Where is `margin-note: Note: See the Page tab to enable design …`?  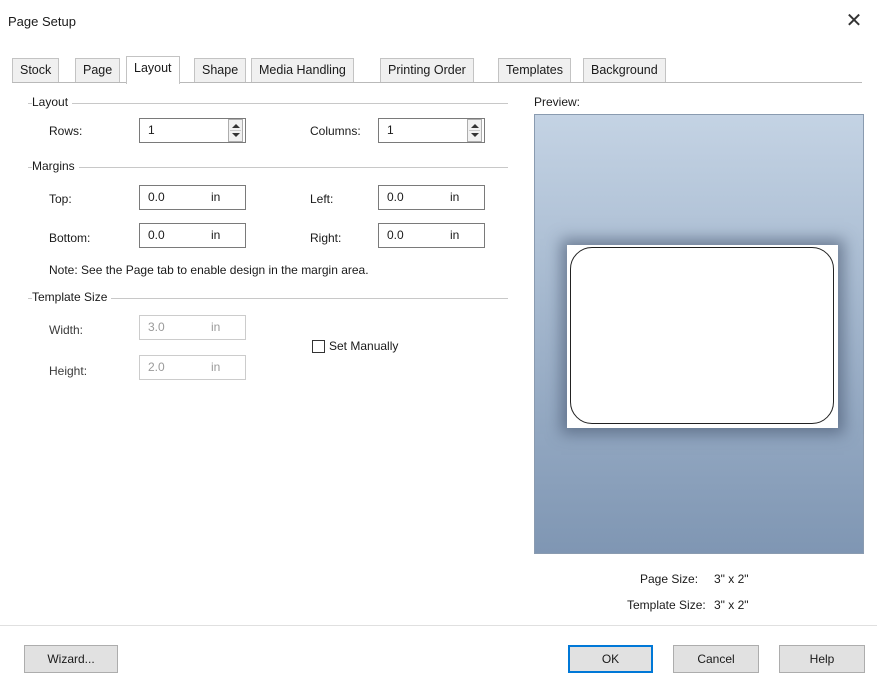
margin-note: Note: See the Page tab to enable design … is located at coordinates (209, 270).